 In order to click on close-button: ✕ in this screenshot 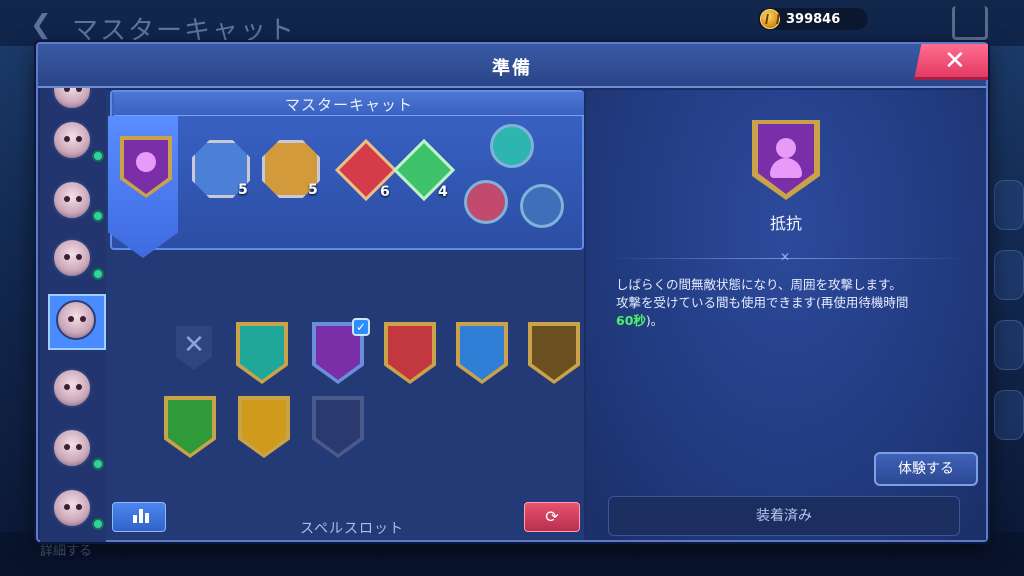, I will do `click(951, 62)`.